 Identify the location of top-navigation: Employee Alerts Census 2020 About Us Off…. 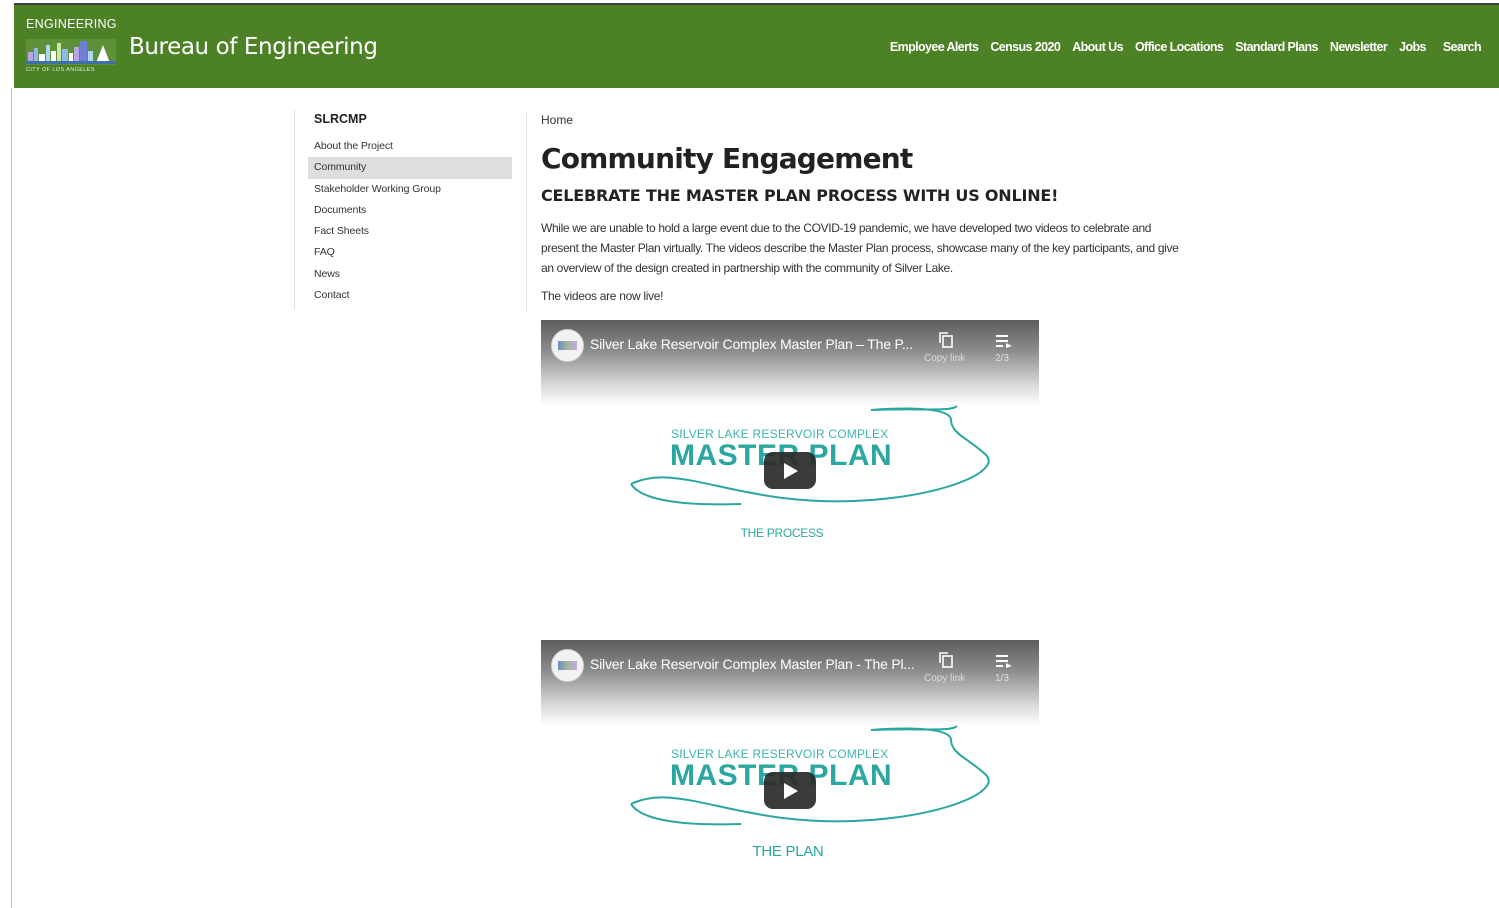
(1180, 47).